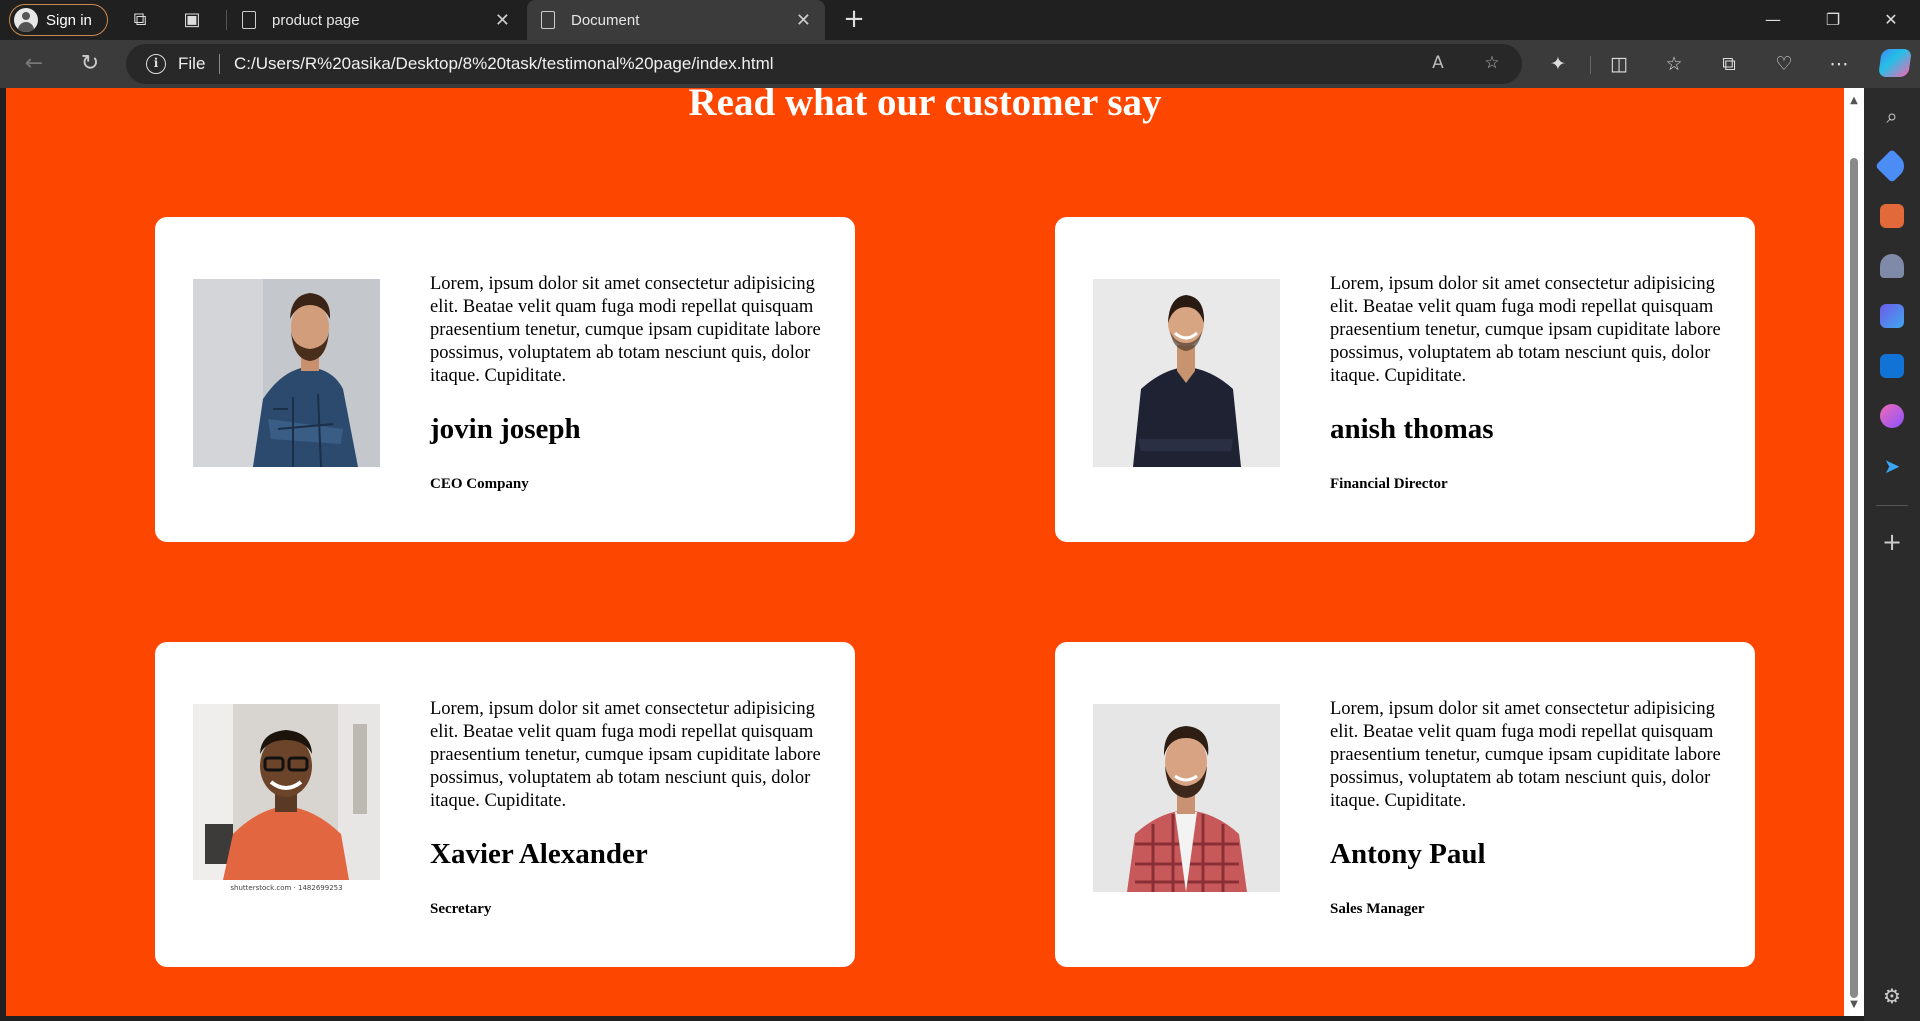 The image size is (1920, 1021). What do you see at coordinates (316, 20) in the screenshot?
I see `tab-title: product page` at bounding box center [316, 20].